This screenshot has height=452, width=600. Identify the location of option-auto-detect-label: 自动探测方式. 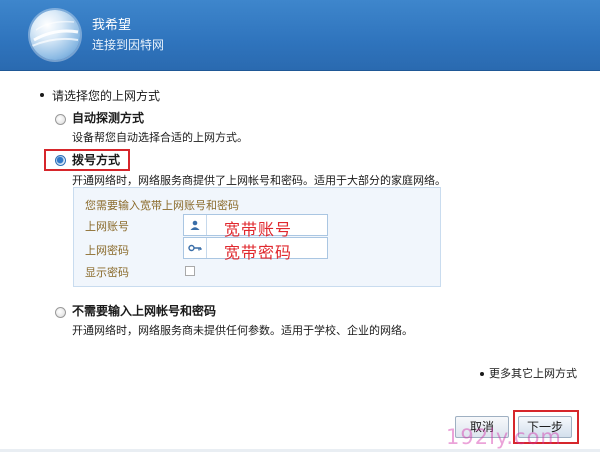
(108, 117).